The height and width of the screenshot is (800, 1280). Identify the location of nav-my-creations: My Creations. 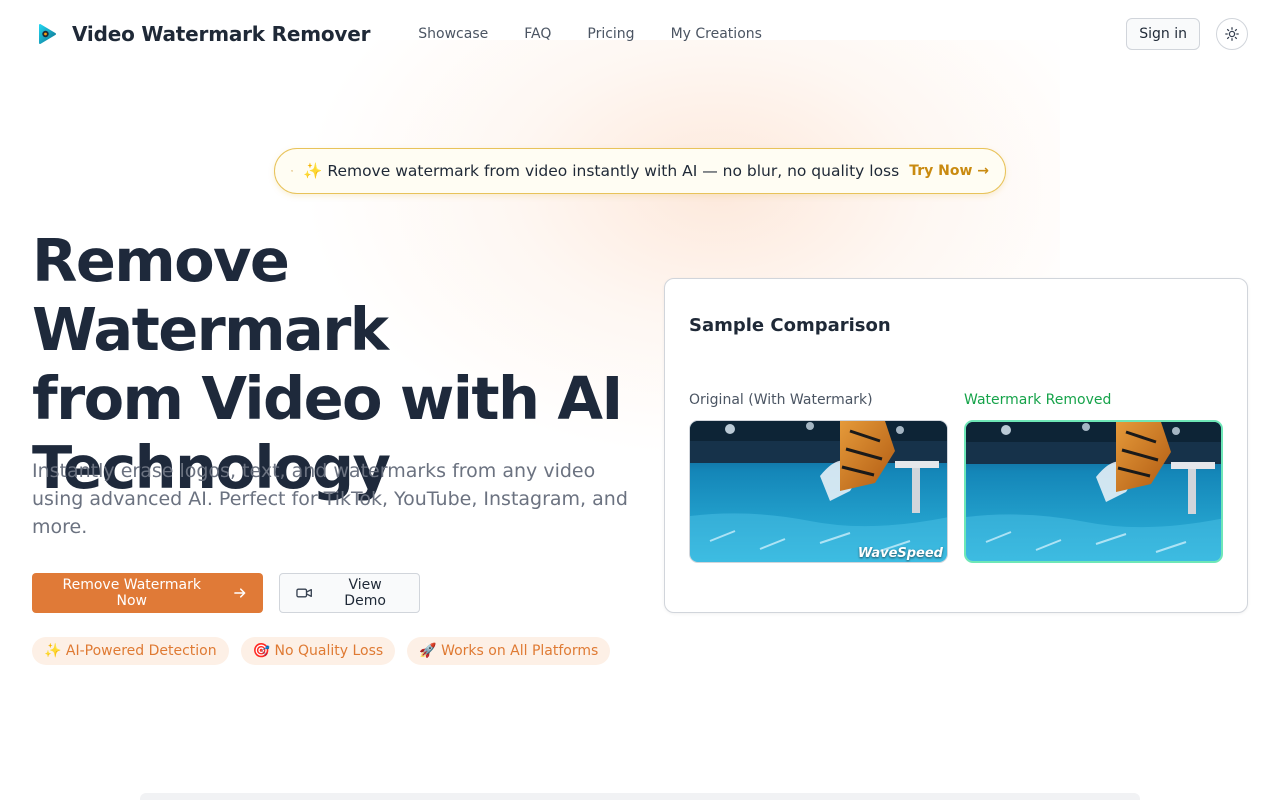
(716, 34).